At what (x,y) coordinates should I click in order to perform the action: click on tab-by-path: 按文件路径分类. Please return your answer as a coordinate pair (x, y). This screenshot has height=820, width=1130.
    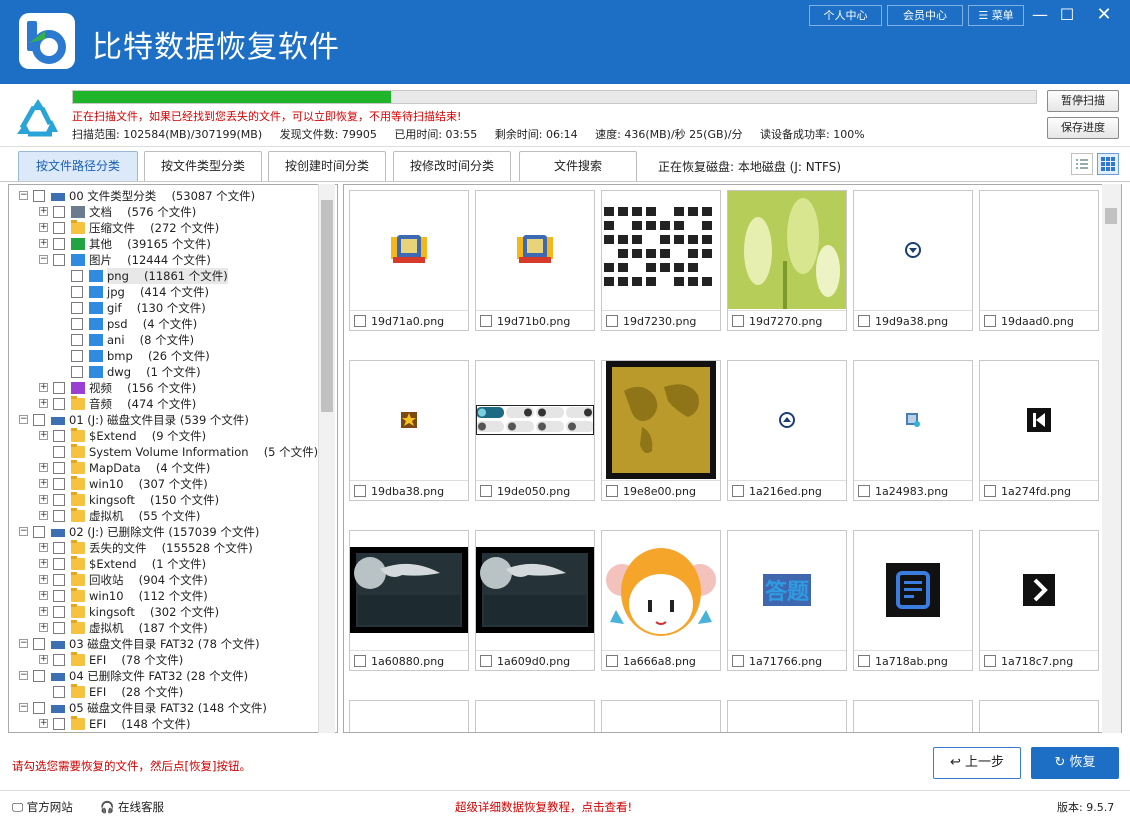
    Looking at the image, I should click on (78, 166).